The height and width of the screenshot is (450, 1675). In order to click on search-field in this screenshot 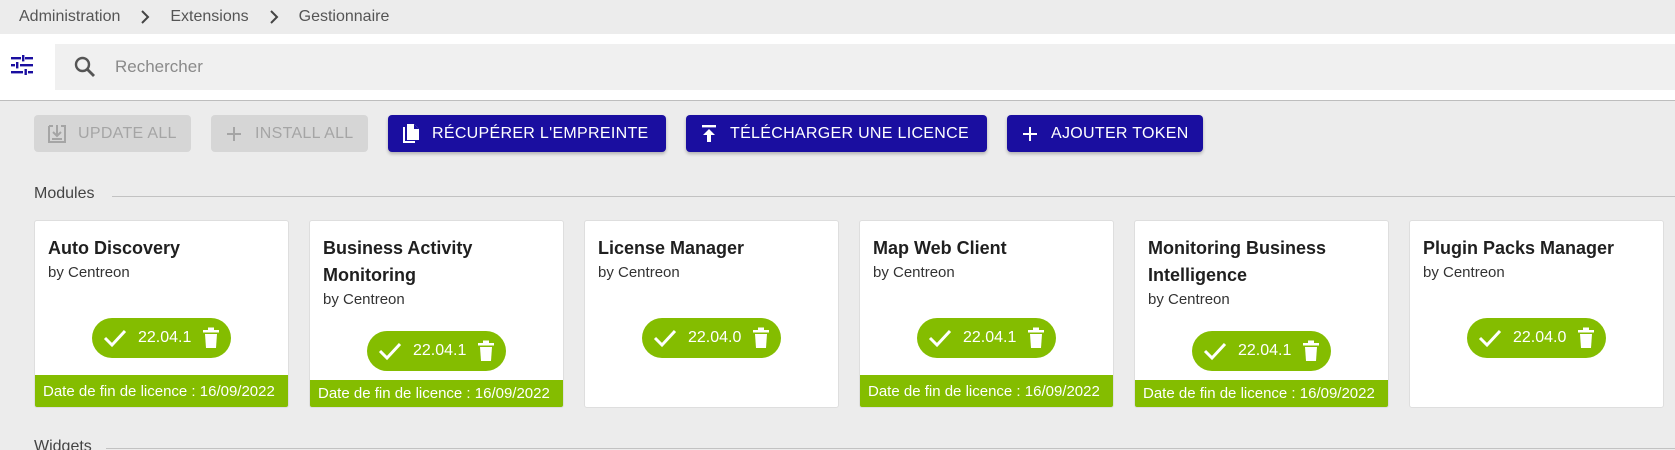, I will do `click(865, 67)`.